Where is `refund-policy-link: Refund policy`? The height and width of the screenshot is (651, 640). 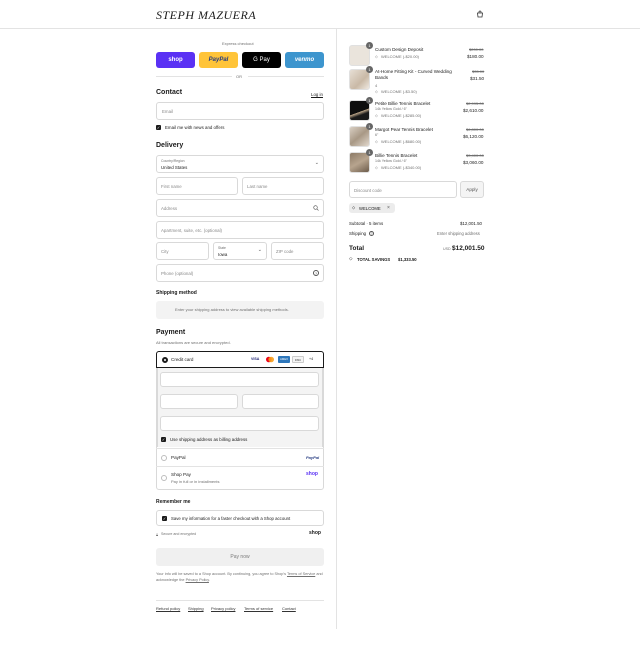 refund-policy-link: Refund policy is located at coordinates (168, 608).